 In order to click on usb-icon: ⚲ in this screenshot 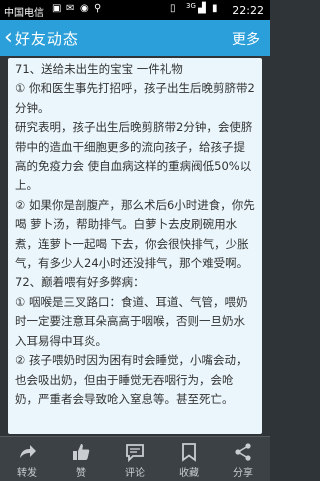, I will do `click(98, 8)`.